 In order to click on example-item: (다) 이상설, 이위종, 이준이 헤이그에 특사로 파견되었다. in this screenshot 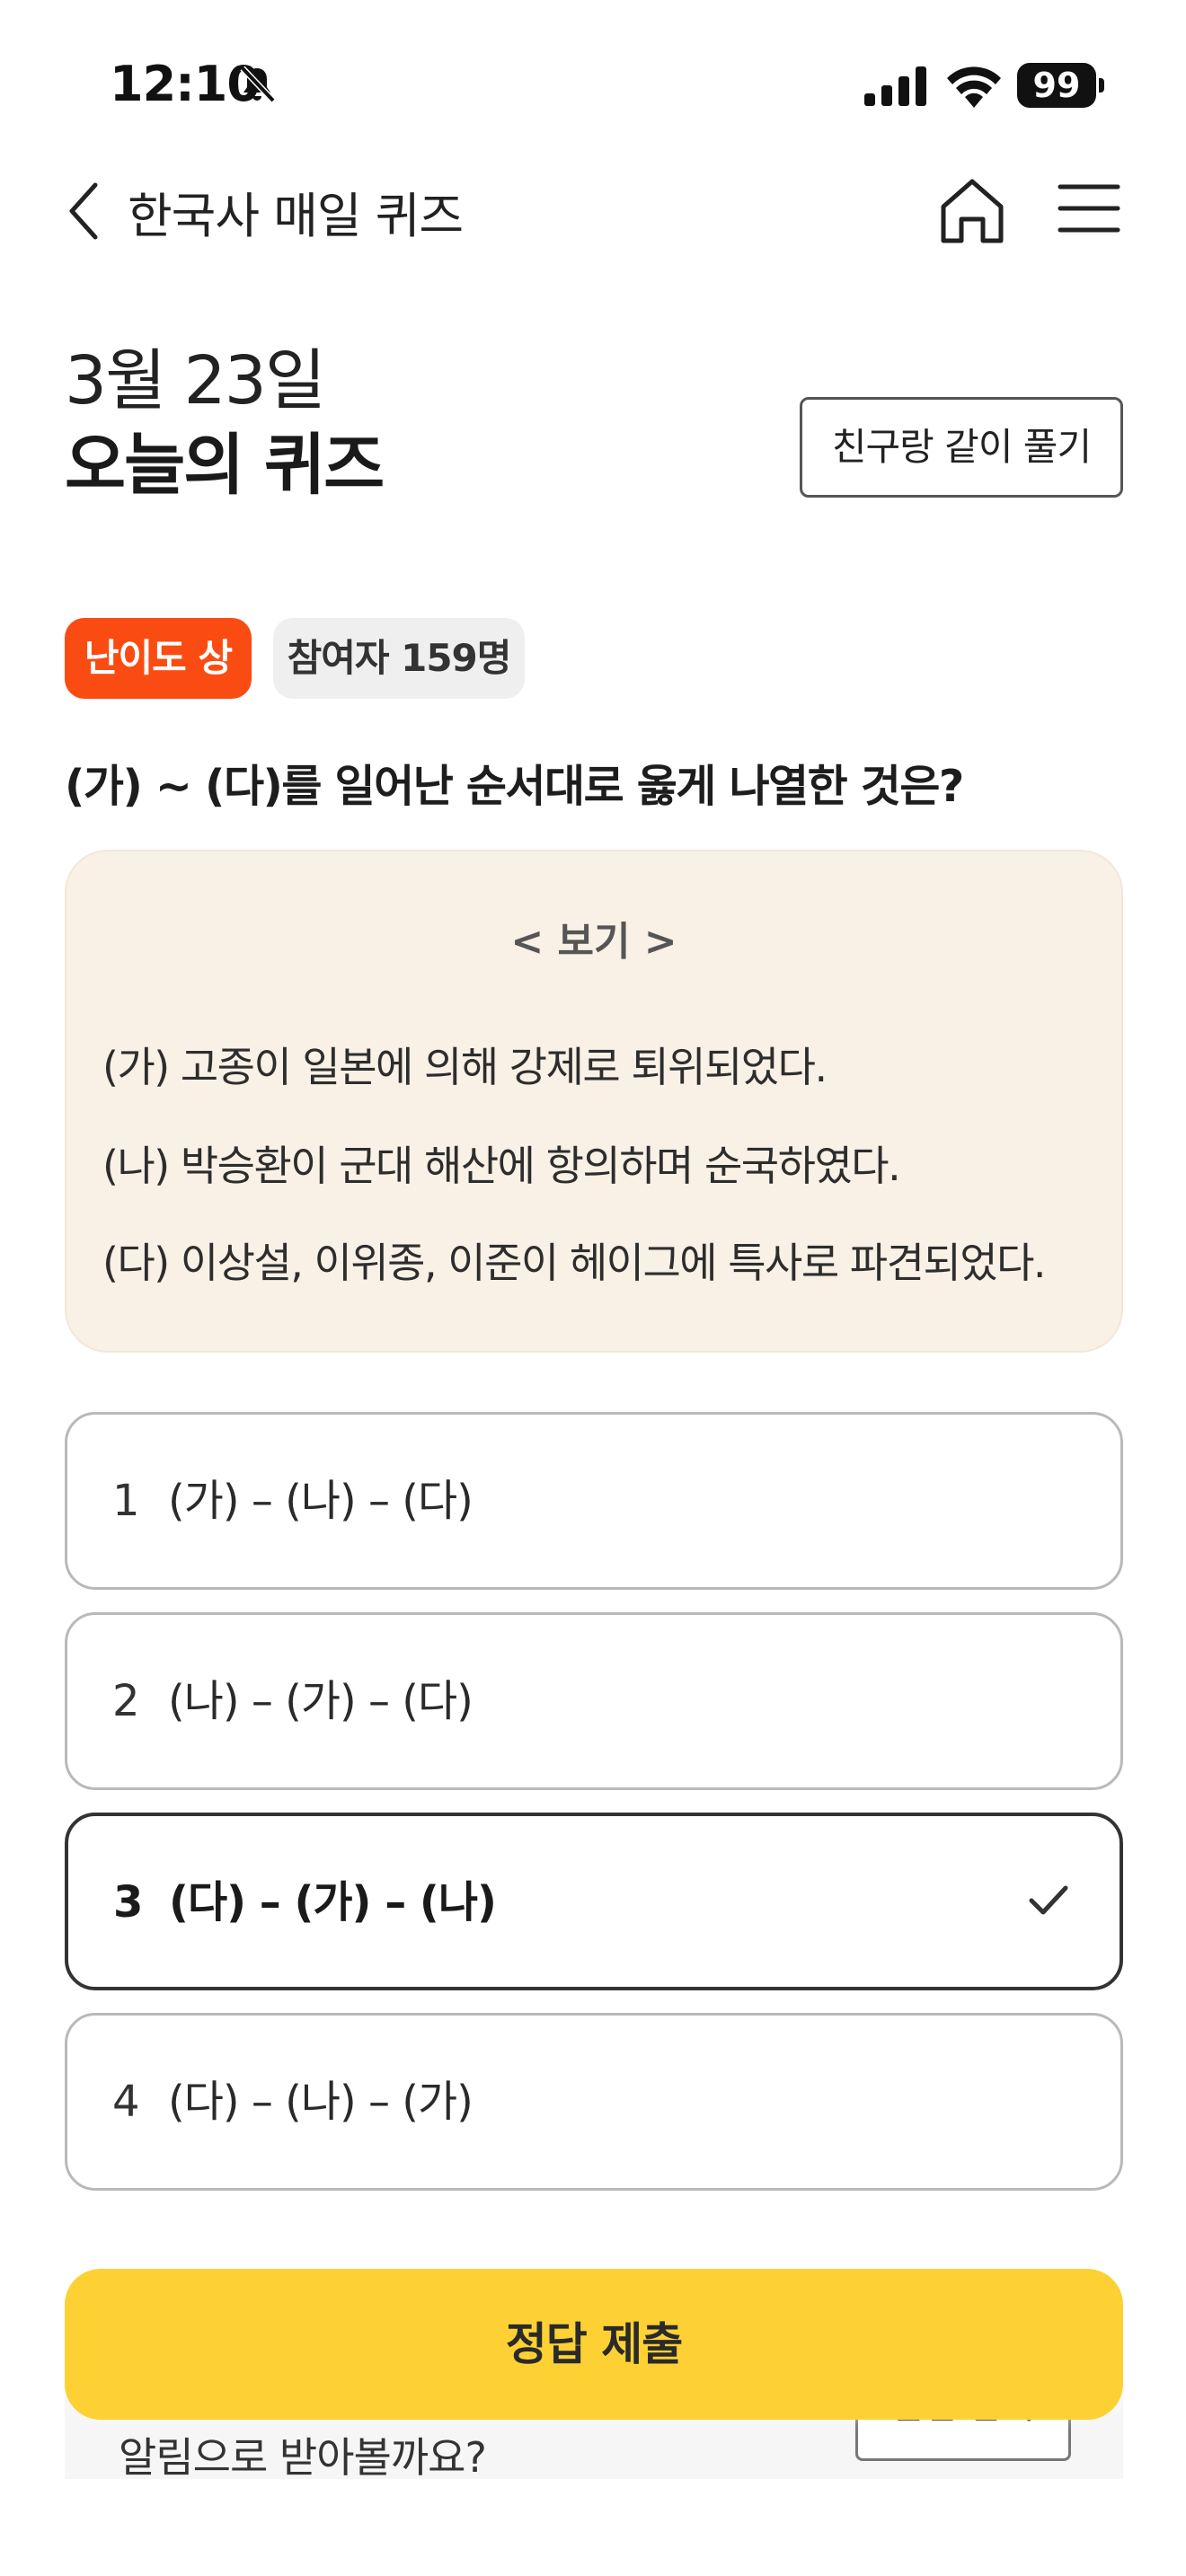, I will do `click(574, 1263)`.